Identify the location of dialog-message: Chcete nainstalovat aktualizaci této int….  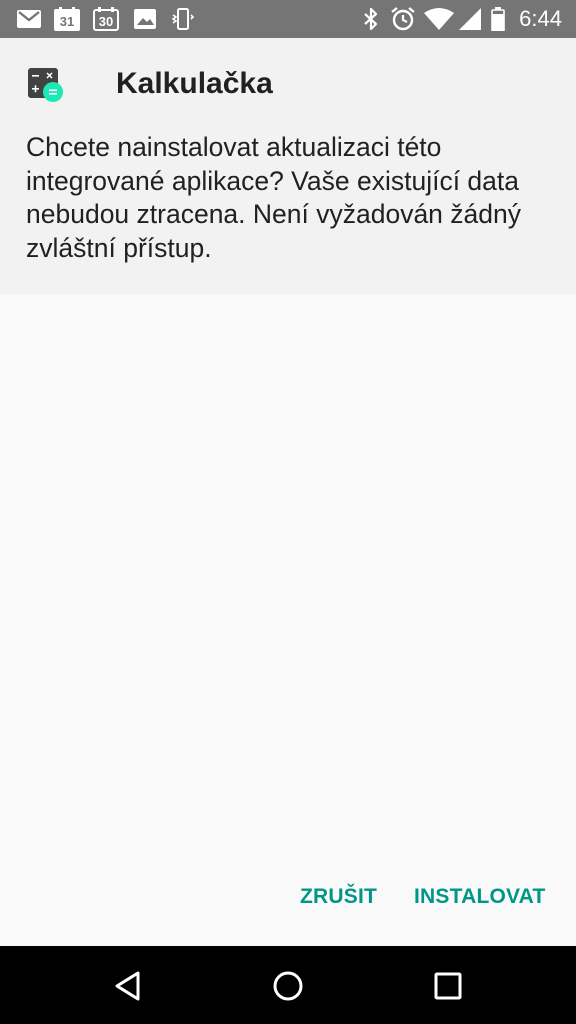
(273, 197).